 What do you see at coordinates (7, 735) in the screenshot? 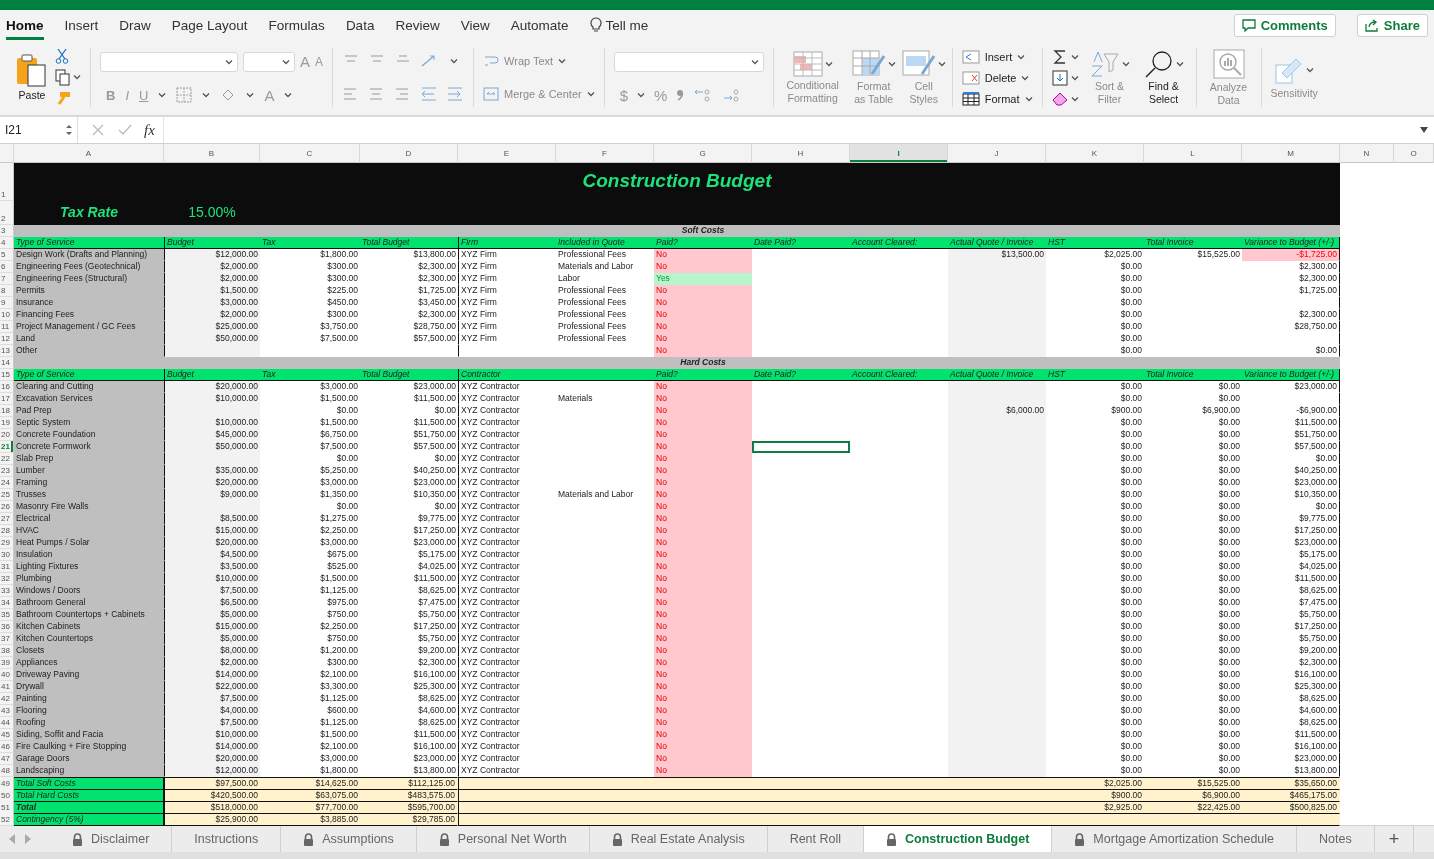
I see `row-number: 45` at bounding box center [7, 735].